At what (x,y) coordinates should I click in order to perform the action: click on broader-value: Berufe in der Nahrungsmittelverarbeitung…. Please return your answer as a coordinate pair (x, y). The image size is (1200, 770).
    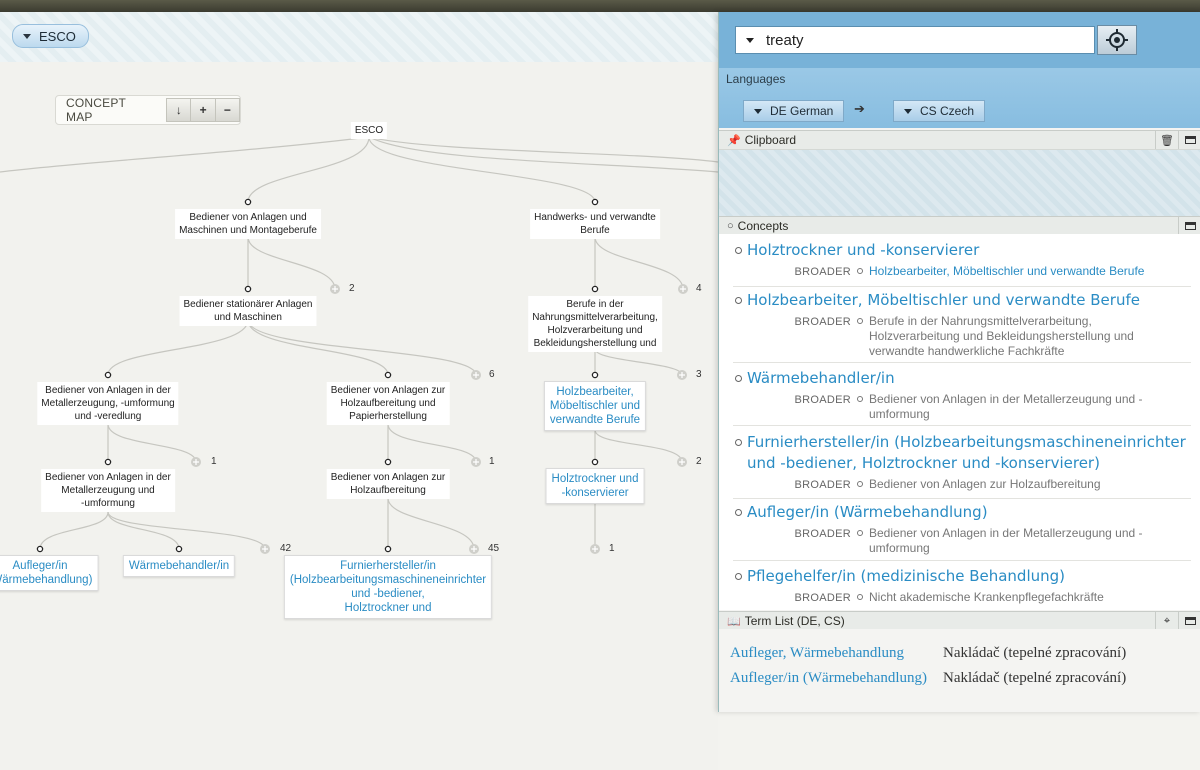
    Looking at the image, I should click on (1015, 336).